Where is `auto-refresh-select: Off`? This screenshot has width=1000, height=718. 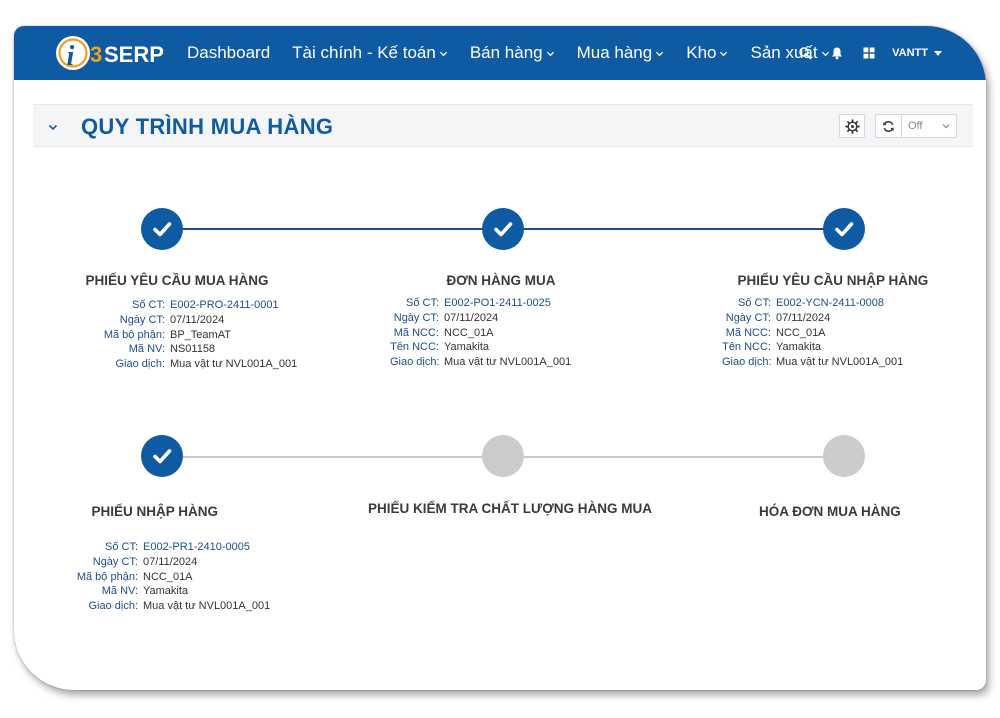
auto-refresh-select: Off is located at coordinates (929, 126).